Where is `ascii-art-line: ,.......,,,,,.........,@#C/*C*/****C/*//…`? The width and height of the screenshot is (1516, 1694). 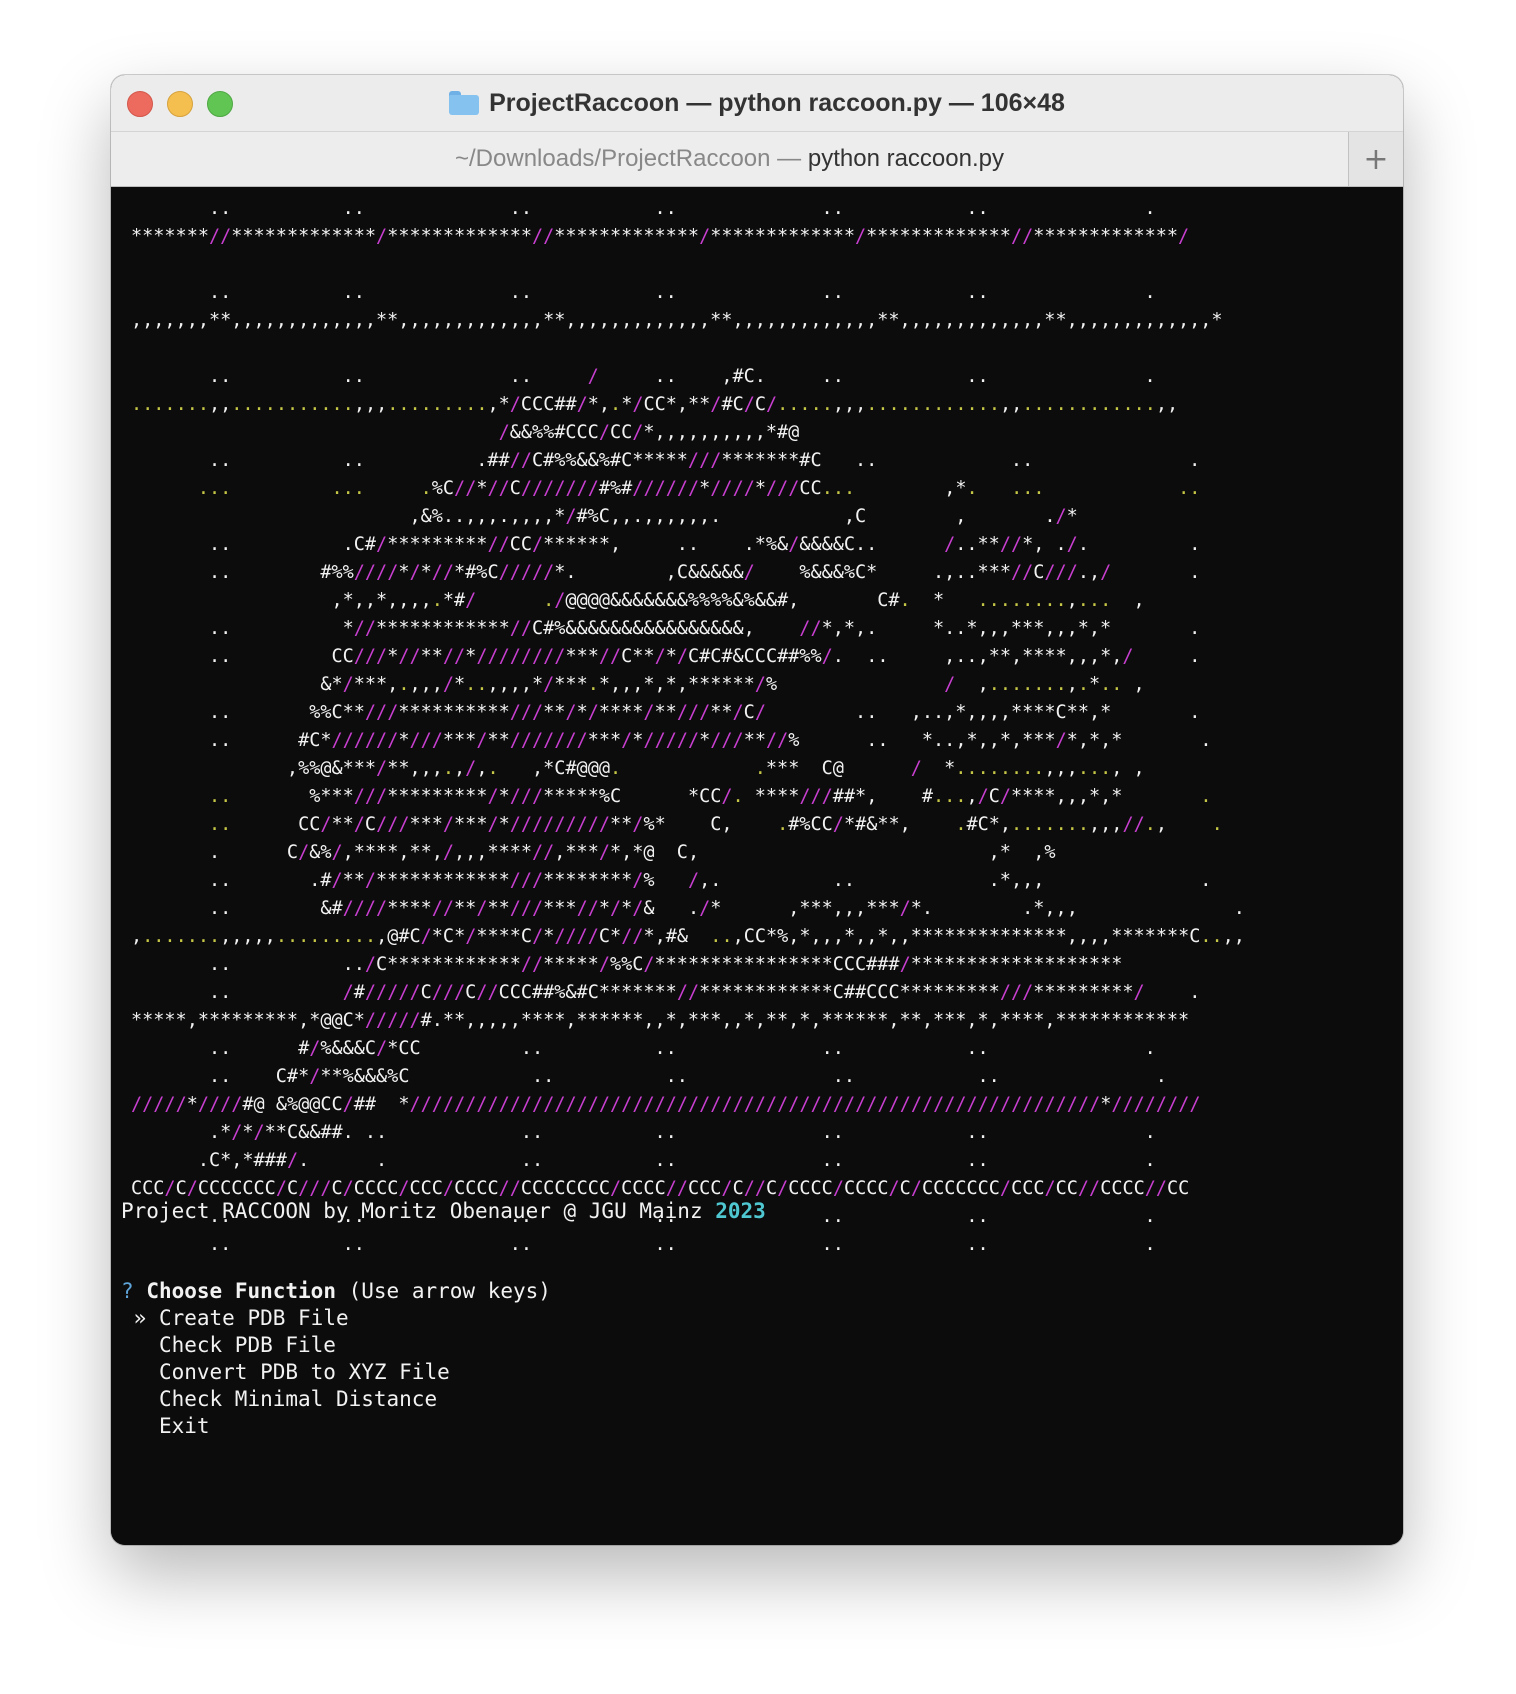
ascii-art-line: ,.......,,,,,.........,@#C/*C*/****C/*//… is located at coordinates (688, 936).